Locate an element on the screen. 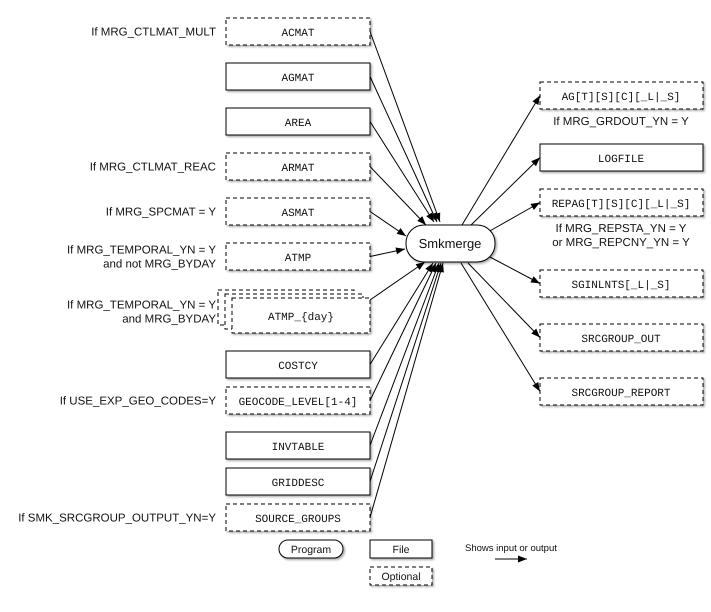  file-node: GRIDDESC is located at coordinates (298, 482).